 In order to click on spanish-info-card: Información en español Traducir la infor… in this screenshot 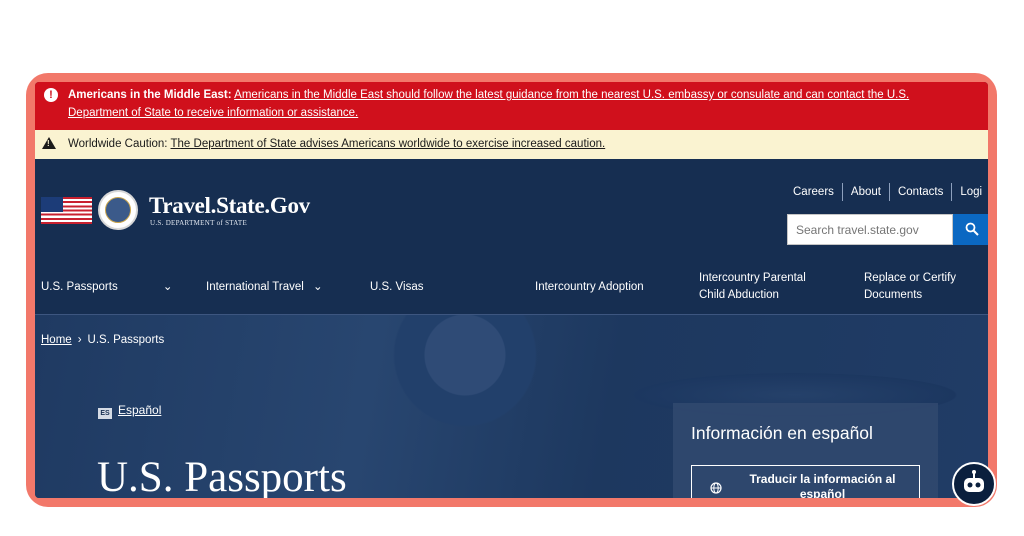, I will do `click(805, 450)`.